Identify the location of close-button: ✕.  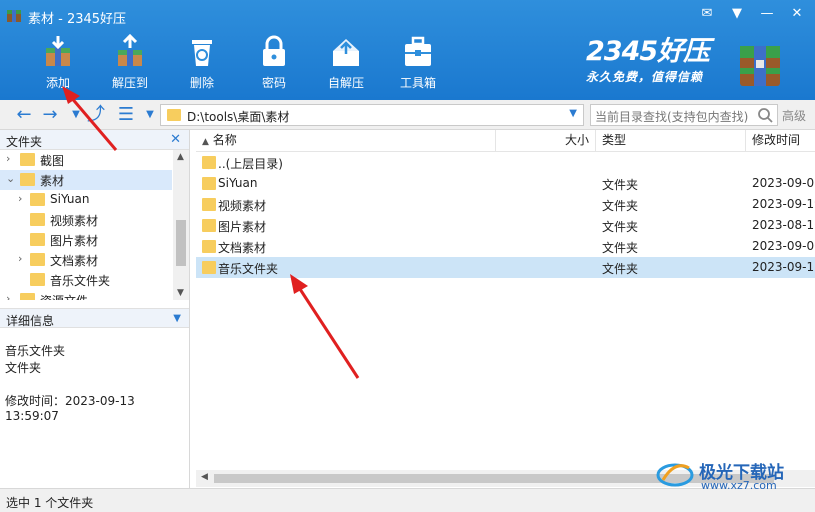
(797, 14).